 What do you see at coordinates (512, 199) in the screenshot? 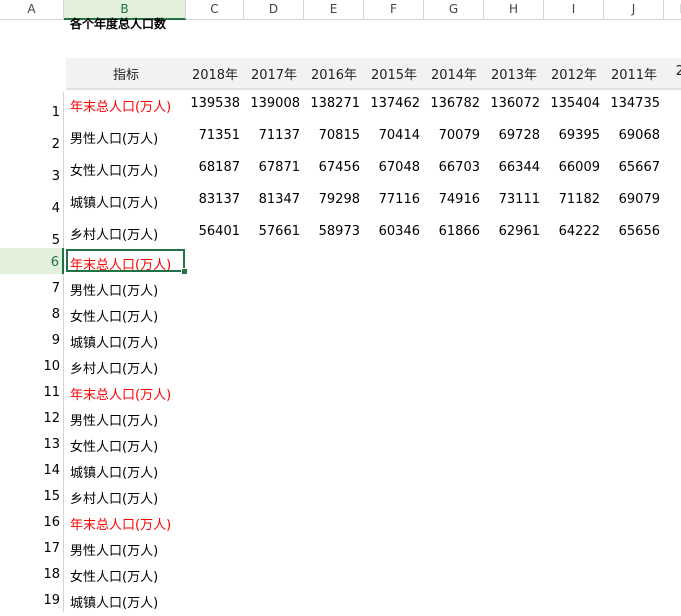
I see `value-cell: 73111` at bounding box center [512, 199].